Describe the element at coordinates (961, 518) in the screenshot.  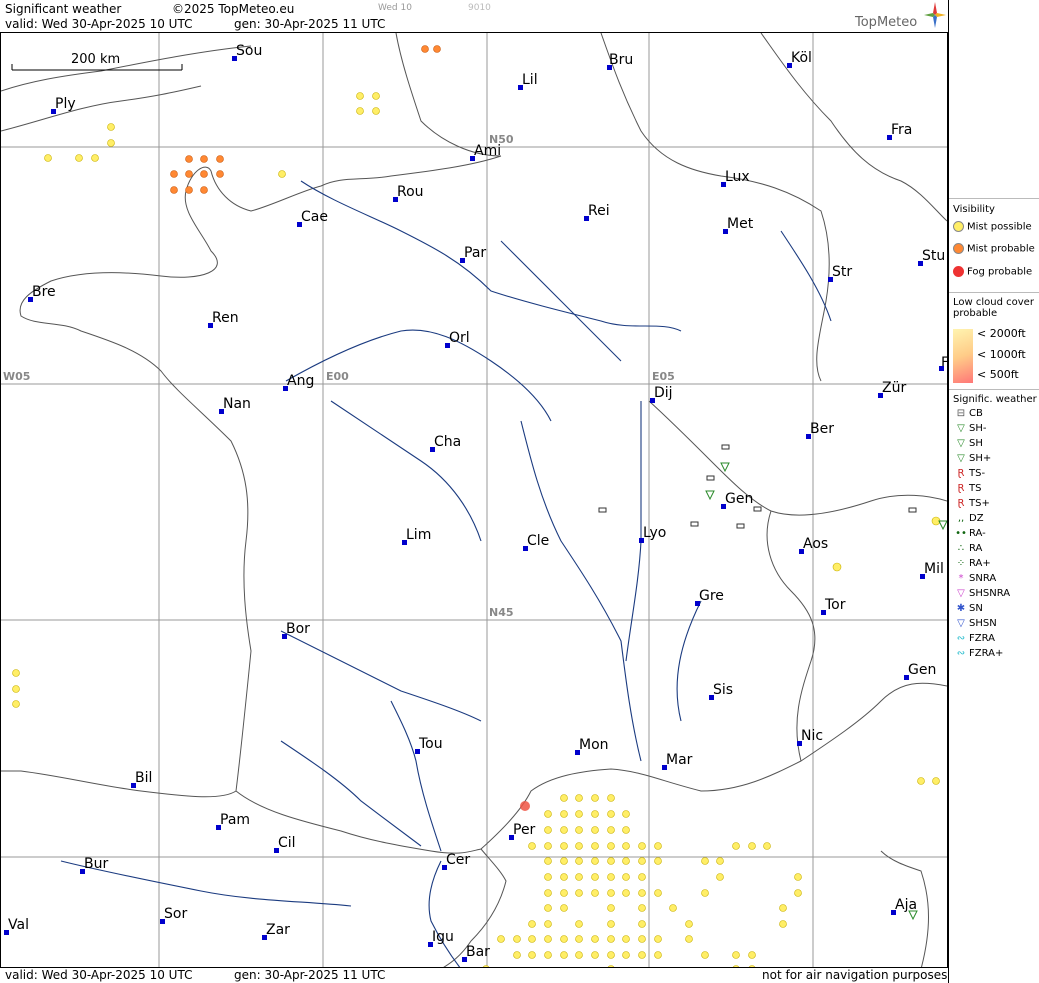
I see `drizzle-icon: ,,` at that location.